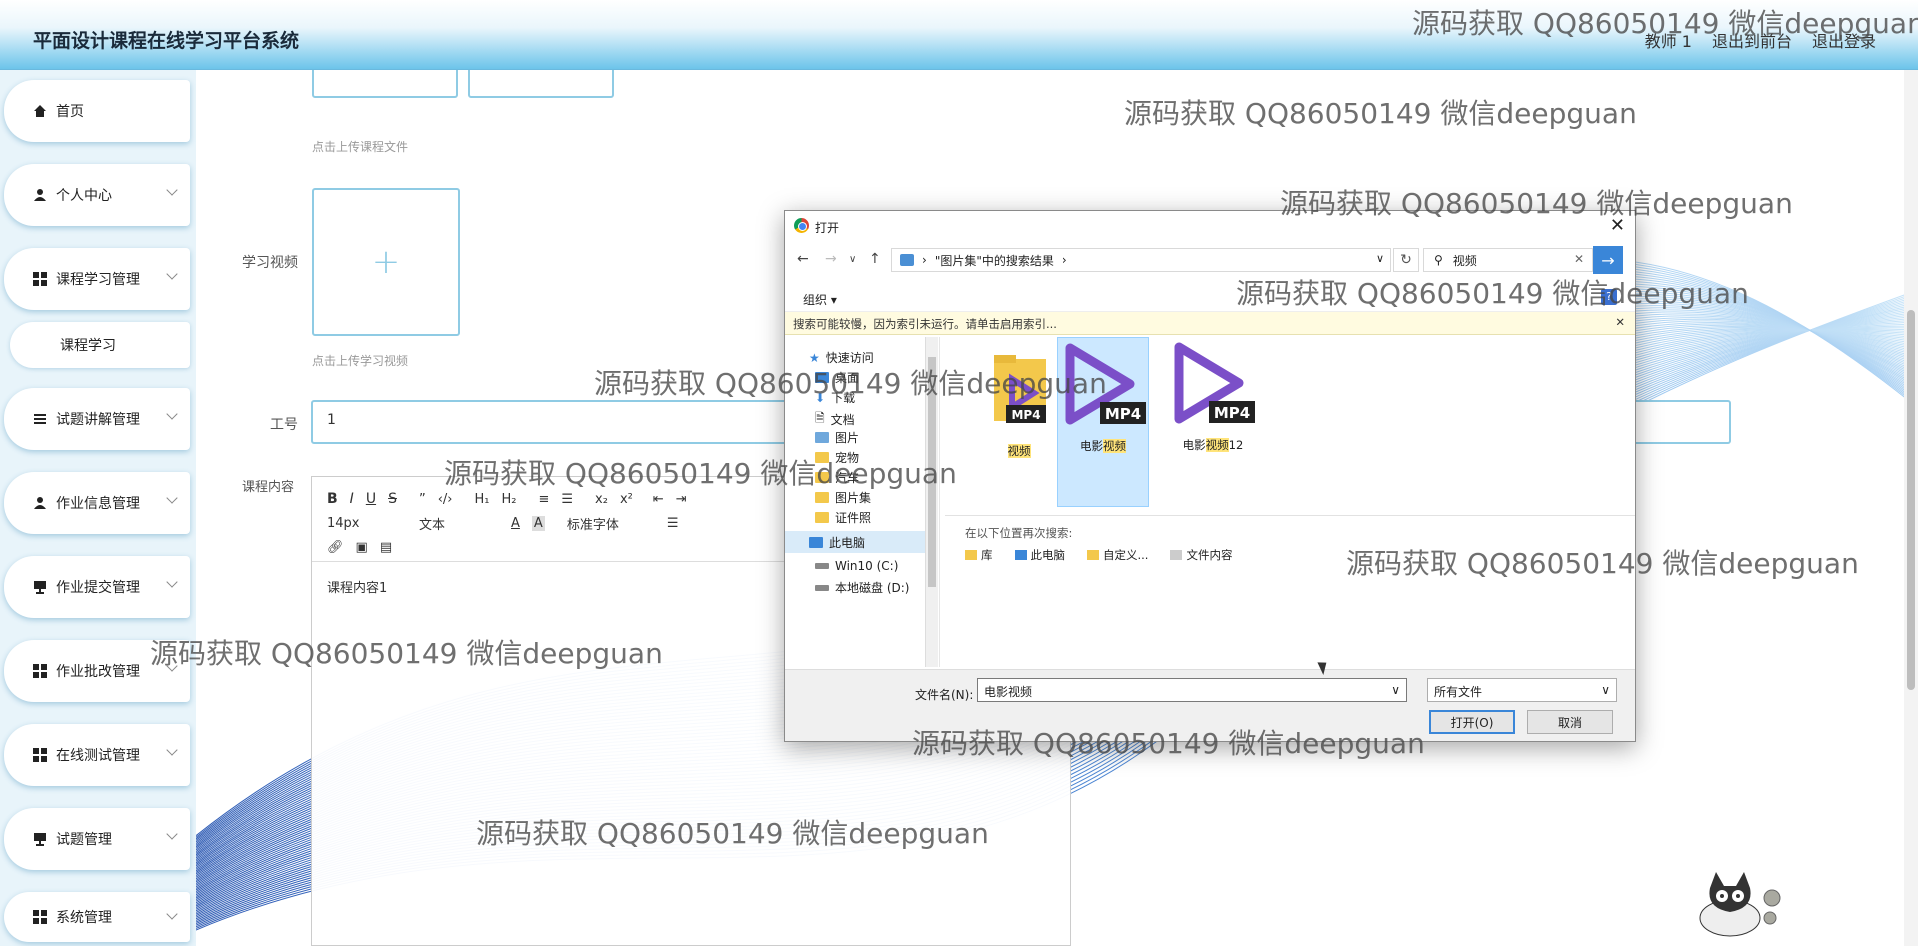 This screenshot has height=946, width=1918. I want to click on sidebar-item-label: 在线测试管理, so click(98, 756).